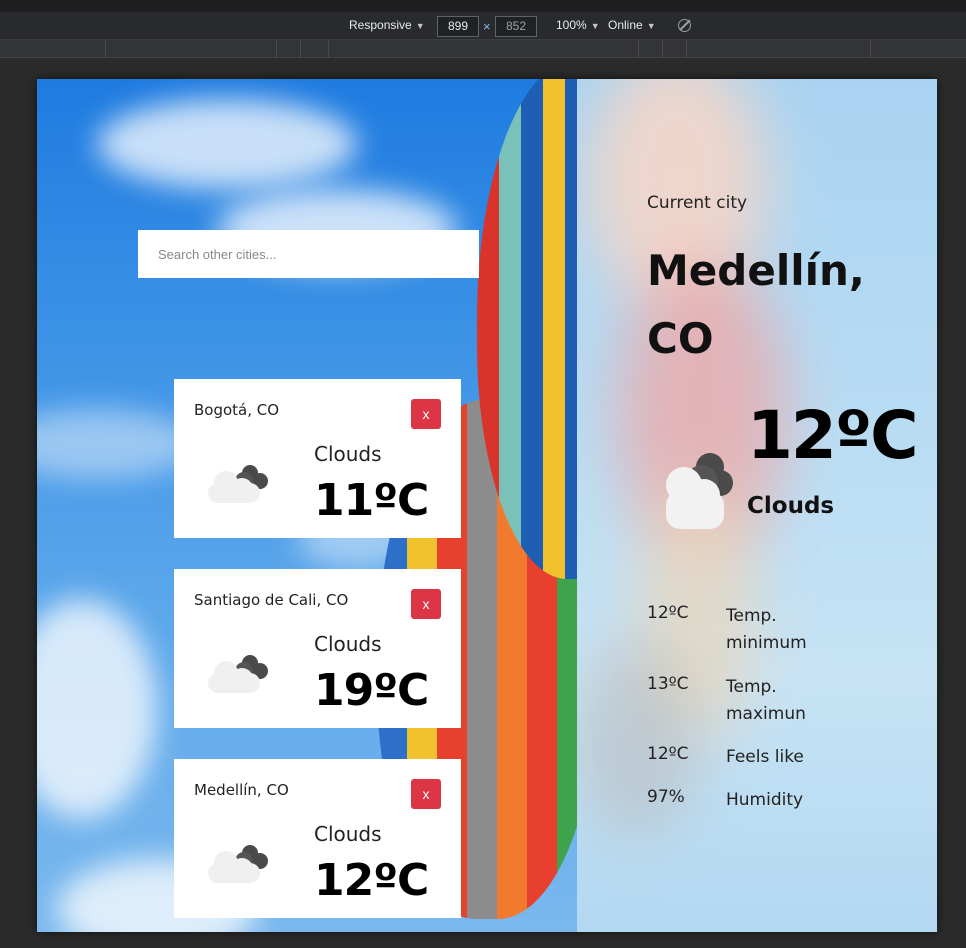  What do you see at coordinates (571, 25) in the screenshot?
I see `zoom-select-label: 100%` at bounding box center [571, 25].